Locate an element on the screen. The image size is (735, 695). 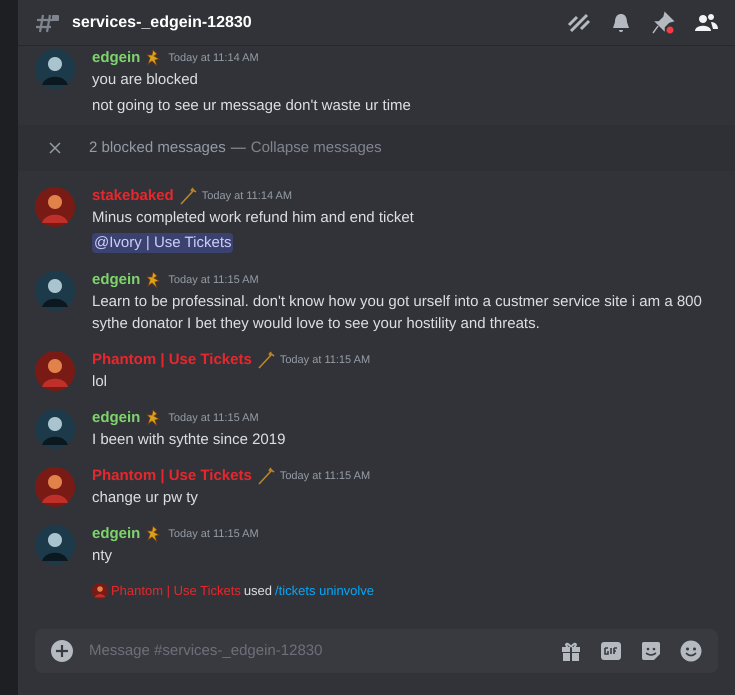
message-text: lol is located at coordinates (100, 382).